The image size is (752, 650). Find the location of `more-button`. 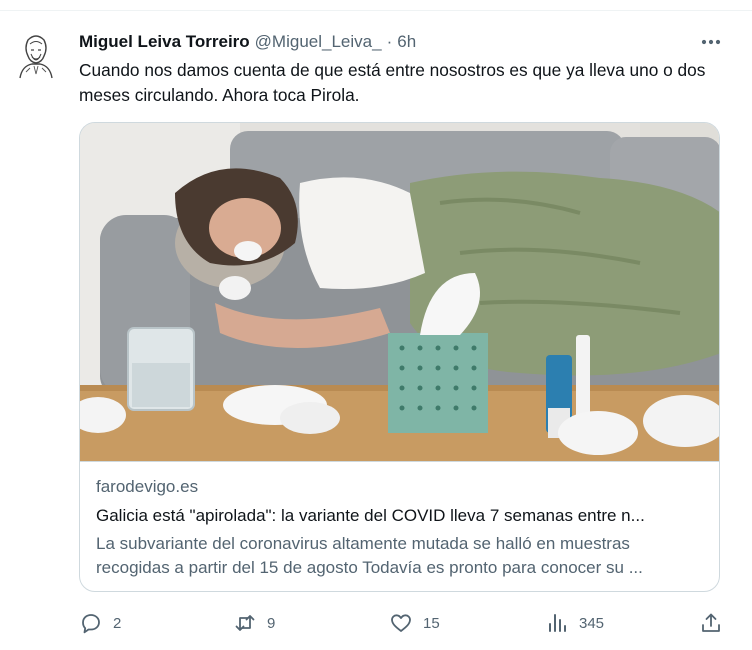

more-button is located at coordinates (711, 42).